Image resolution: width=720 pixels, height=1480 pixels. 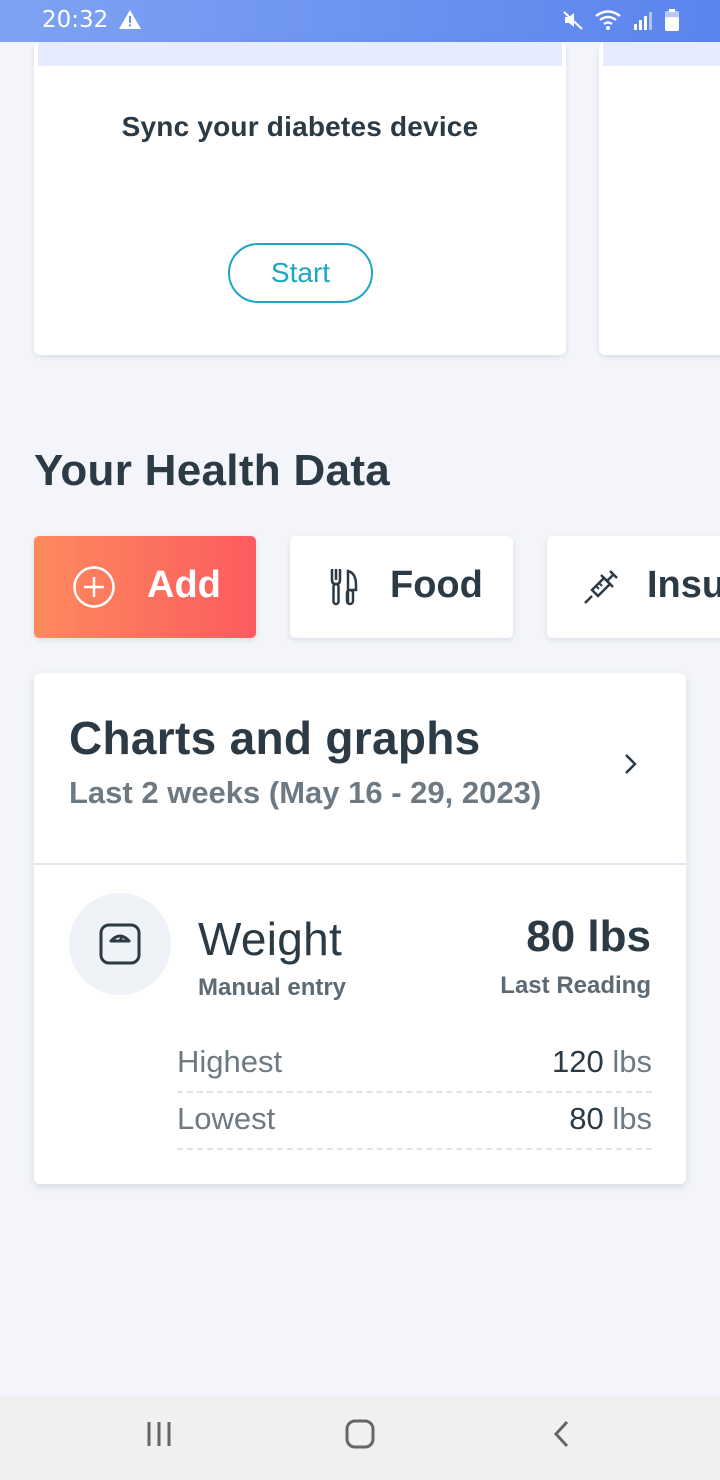 What do you see at coordinates (588, 936) in the screenshot?
I see `weight-last-value: 80 lbs` at bounding box center [588, 936].